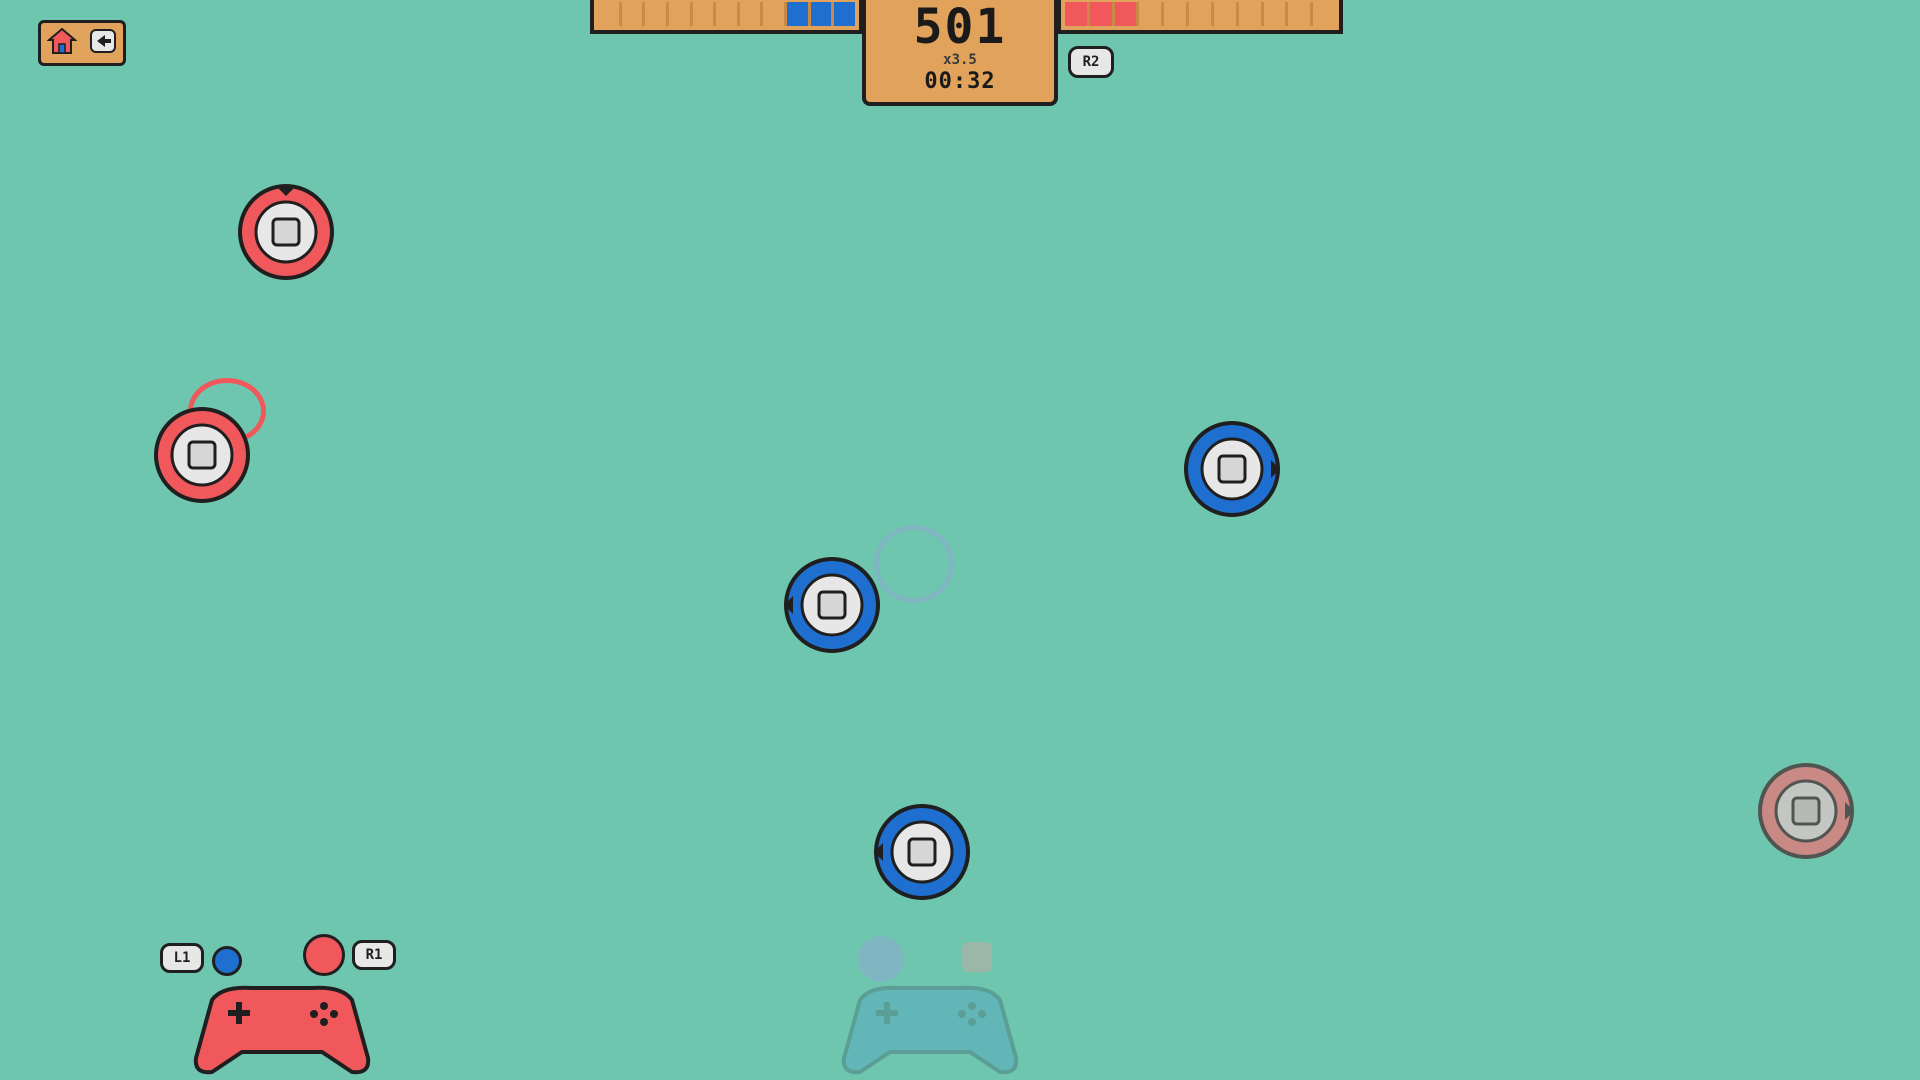 The height and width of the screenshot is (1080, 1920). Describe the element at coordinates (960, 27) in the screenshot. I see `score-value: 501` at that location.